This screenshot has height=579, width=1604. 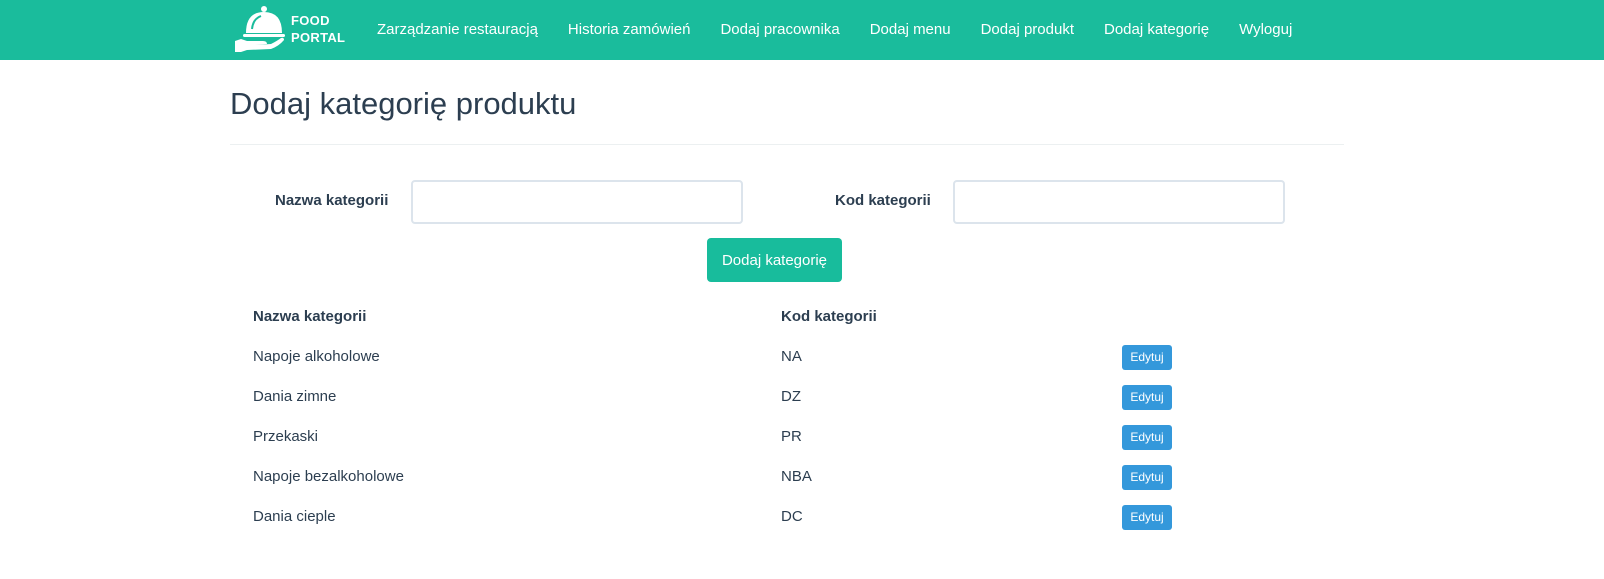 I want to click on row-category-name: Dania cieple, so click(x=294, y=516).